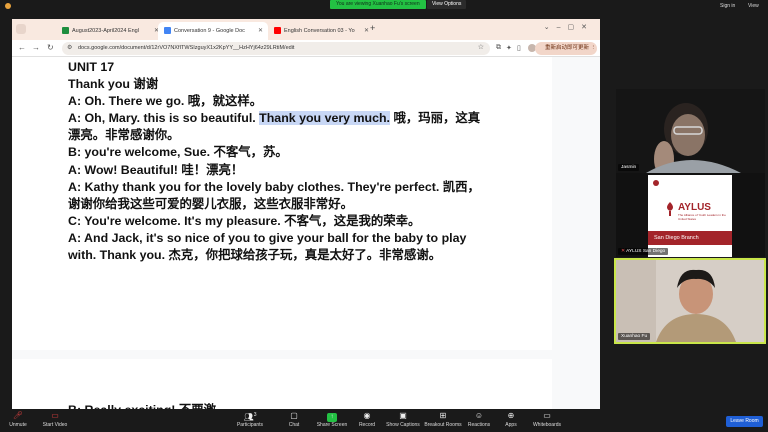  What do you see at coordinates (656, 183) in the screenshot?
I see `aylus-corner-icon` at bounding box center [656, 183].